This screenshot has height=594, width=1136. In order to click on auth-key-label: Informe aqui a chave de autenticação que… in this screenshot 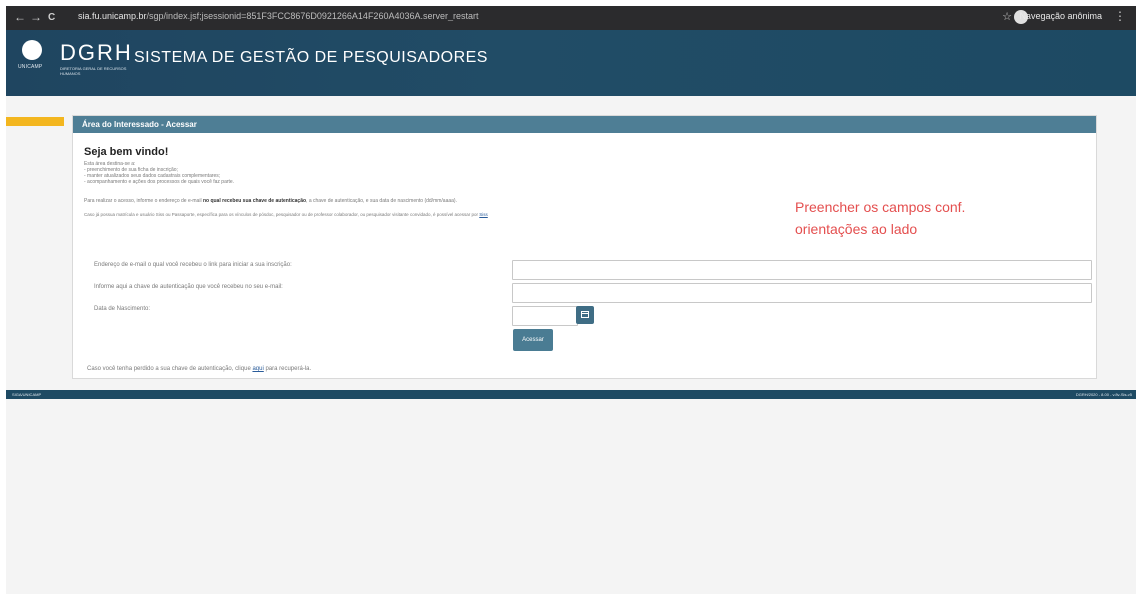, I will do `click(188, 287)`.